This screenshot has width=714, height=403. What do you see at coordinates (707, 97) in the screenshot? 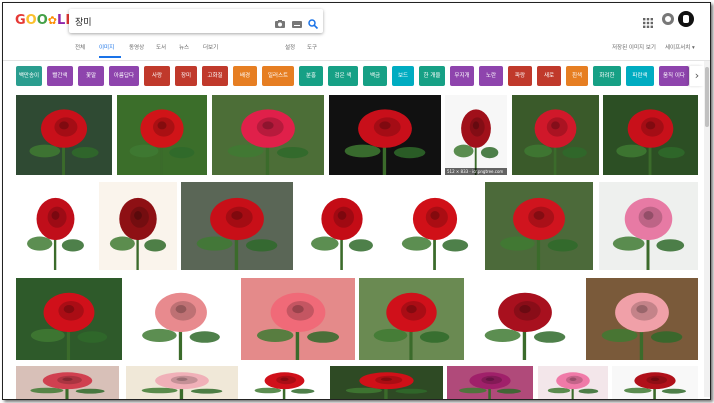
I see `scrollbar-thumb` at bounding box center [707, 97].